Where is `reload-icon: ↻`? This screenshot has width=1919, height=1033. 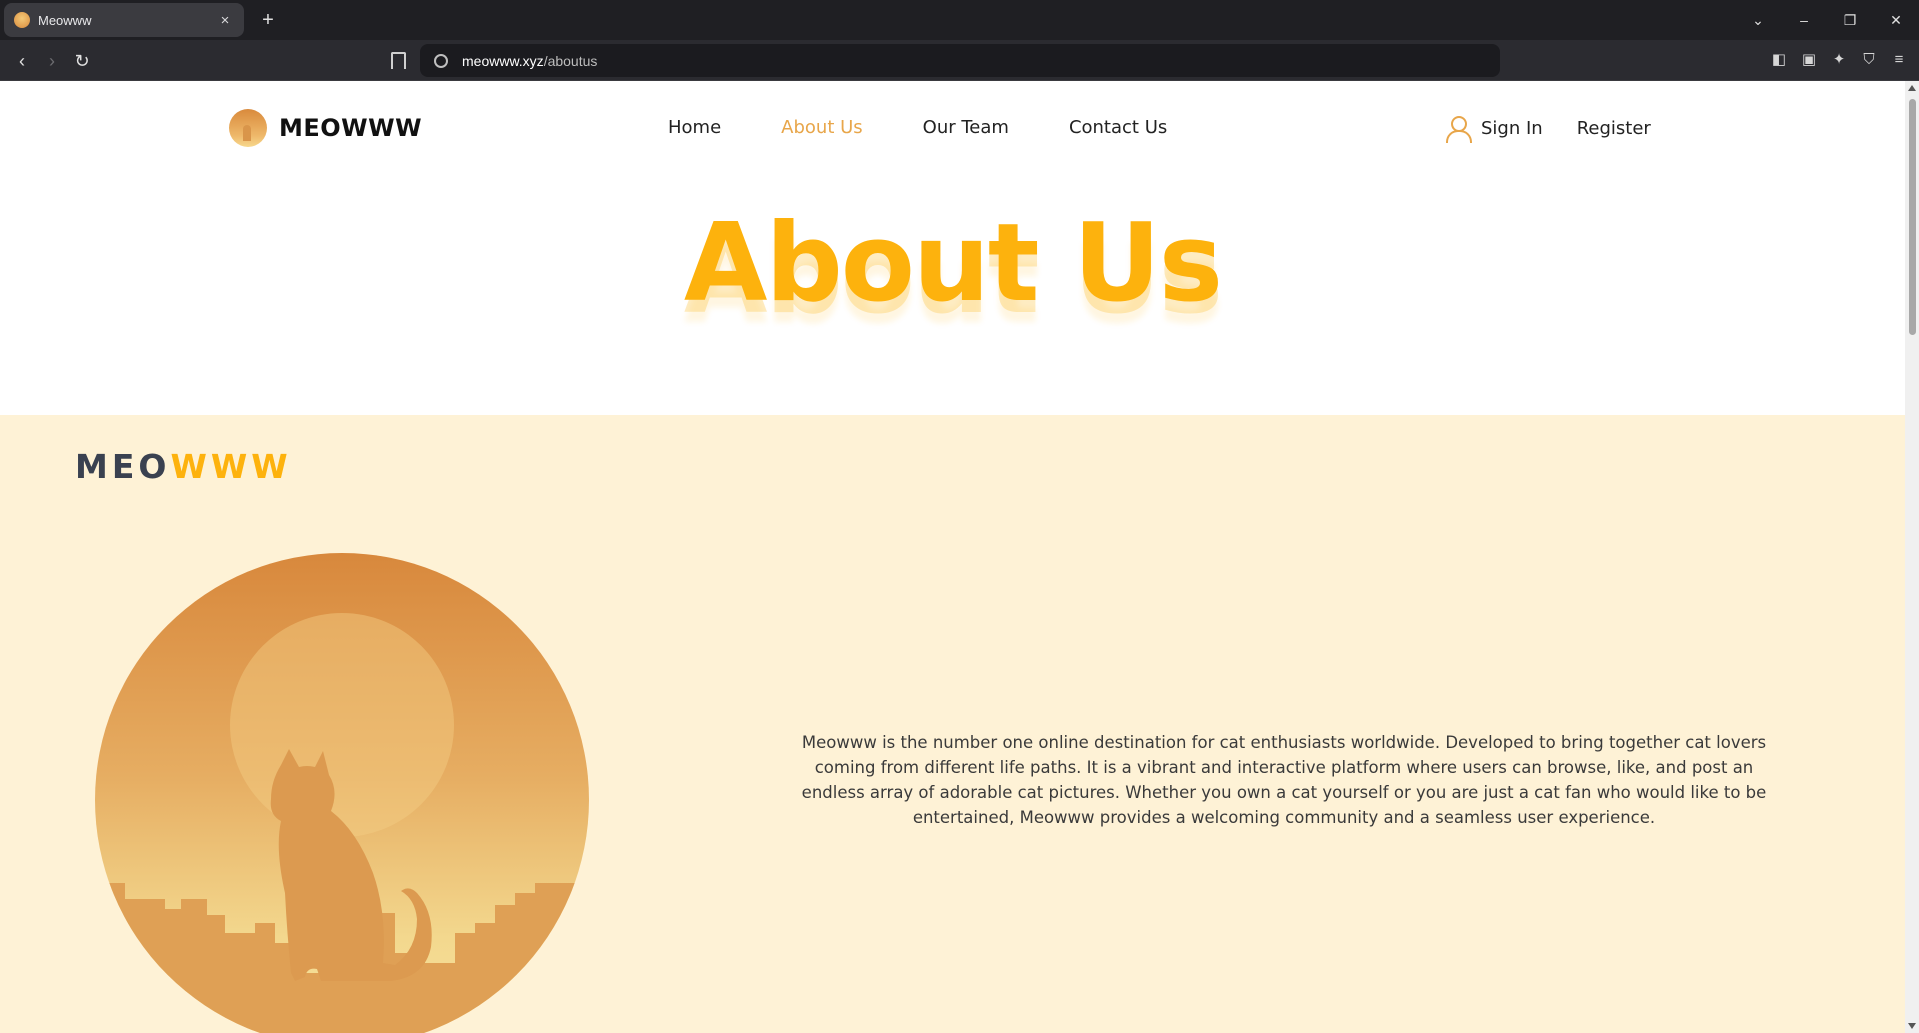 reload-icon: ↻ is located at coordinates (82, 61).